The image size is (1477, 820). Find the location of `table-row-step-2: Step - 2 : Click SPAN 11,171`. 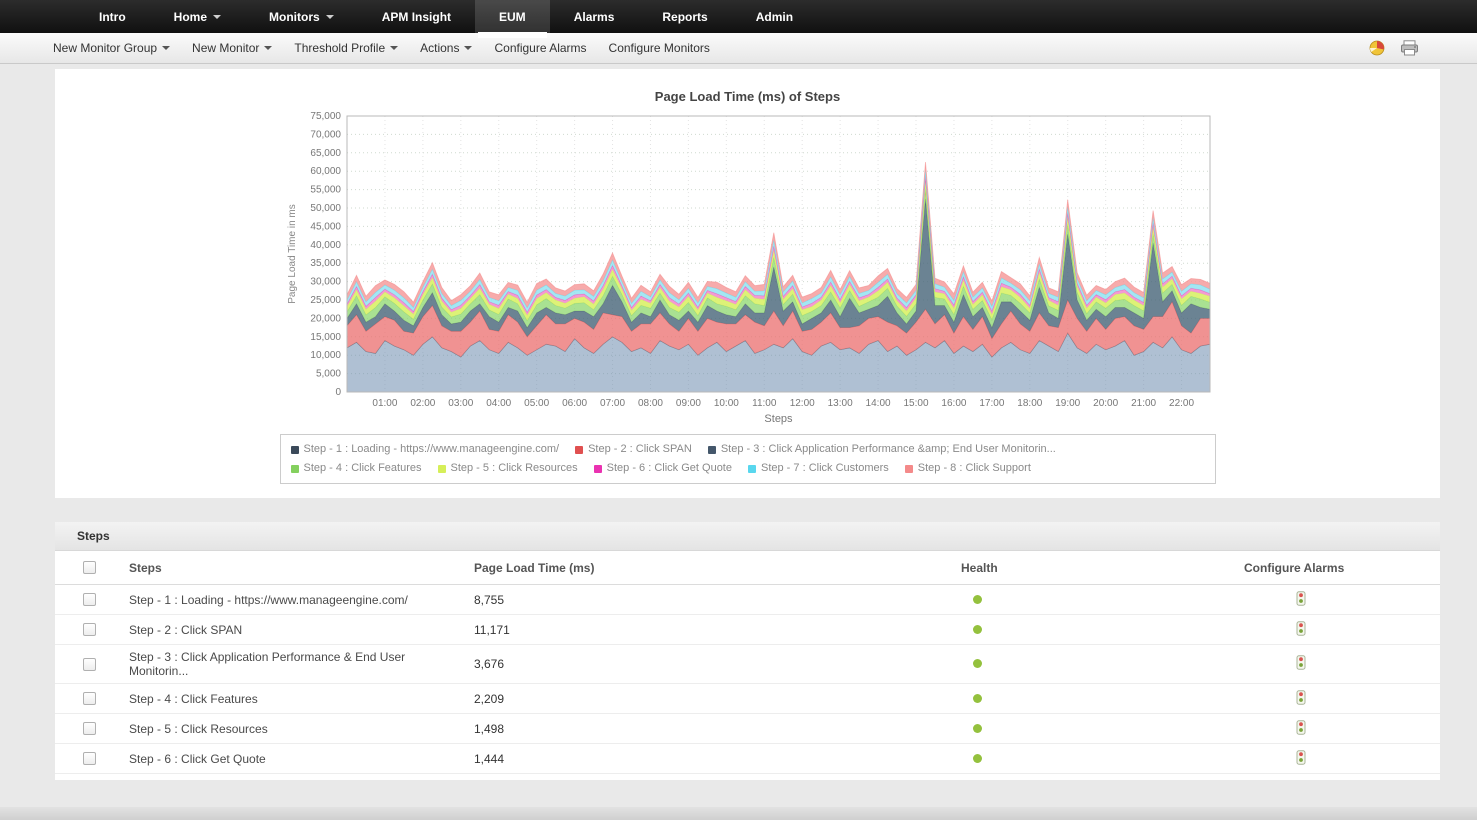

table-row-step-2: Step - 2 : Click SPAN 11,171 is located at coordinates (747, 630).